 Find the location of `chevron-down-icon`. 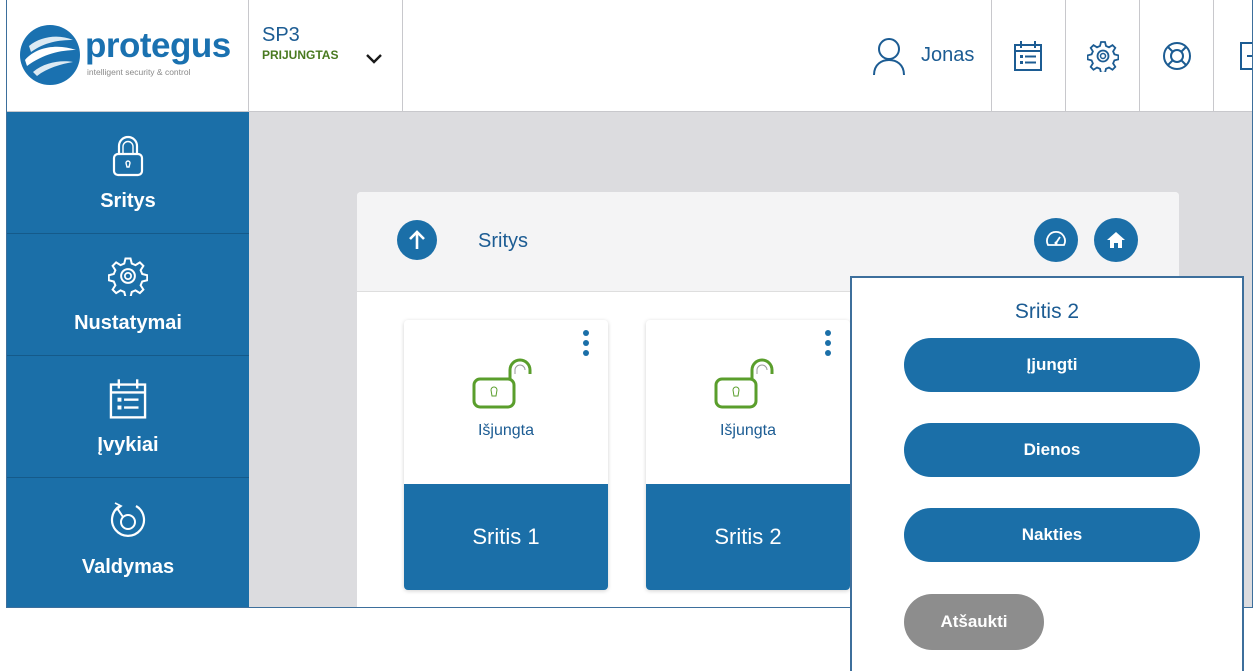

chevron-down-icon is located at coordinates (374, 59).